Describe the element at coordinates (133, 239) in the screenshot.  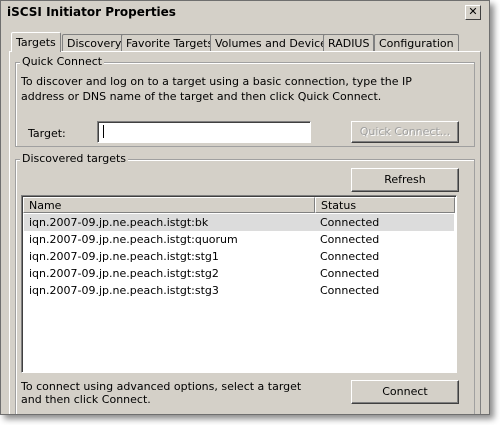
I see `row-name: iqn.2007-09.jp.ne.peach.istgt:quorum` at that location.